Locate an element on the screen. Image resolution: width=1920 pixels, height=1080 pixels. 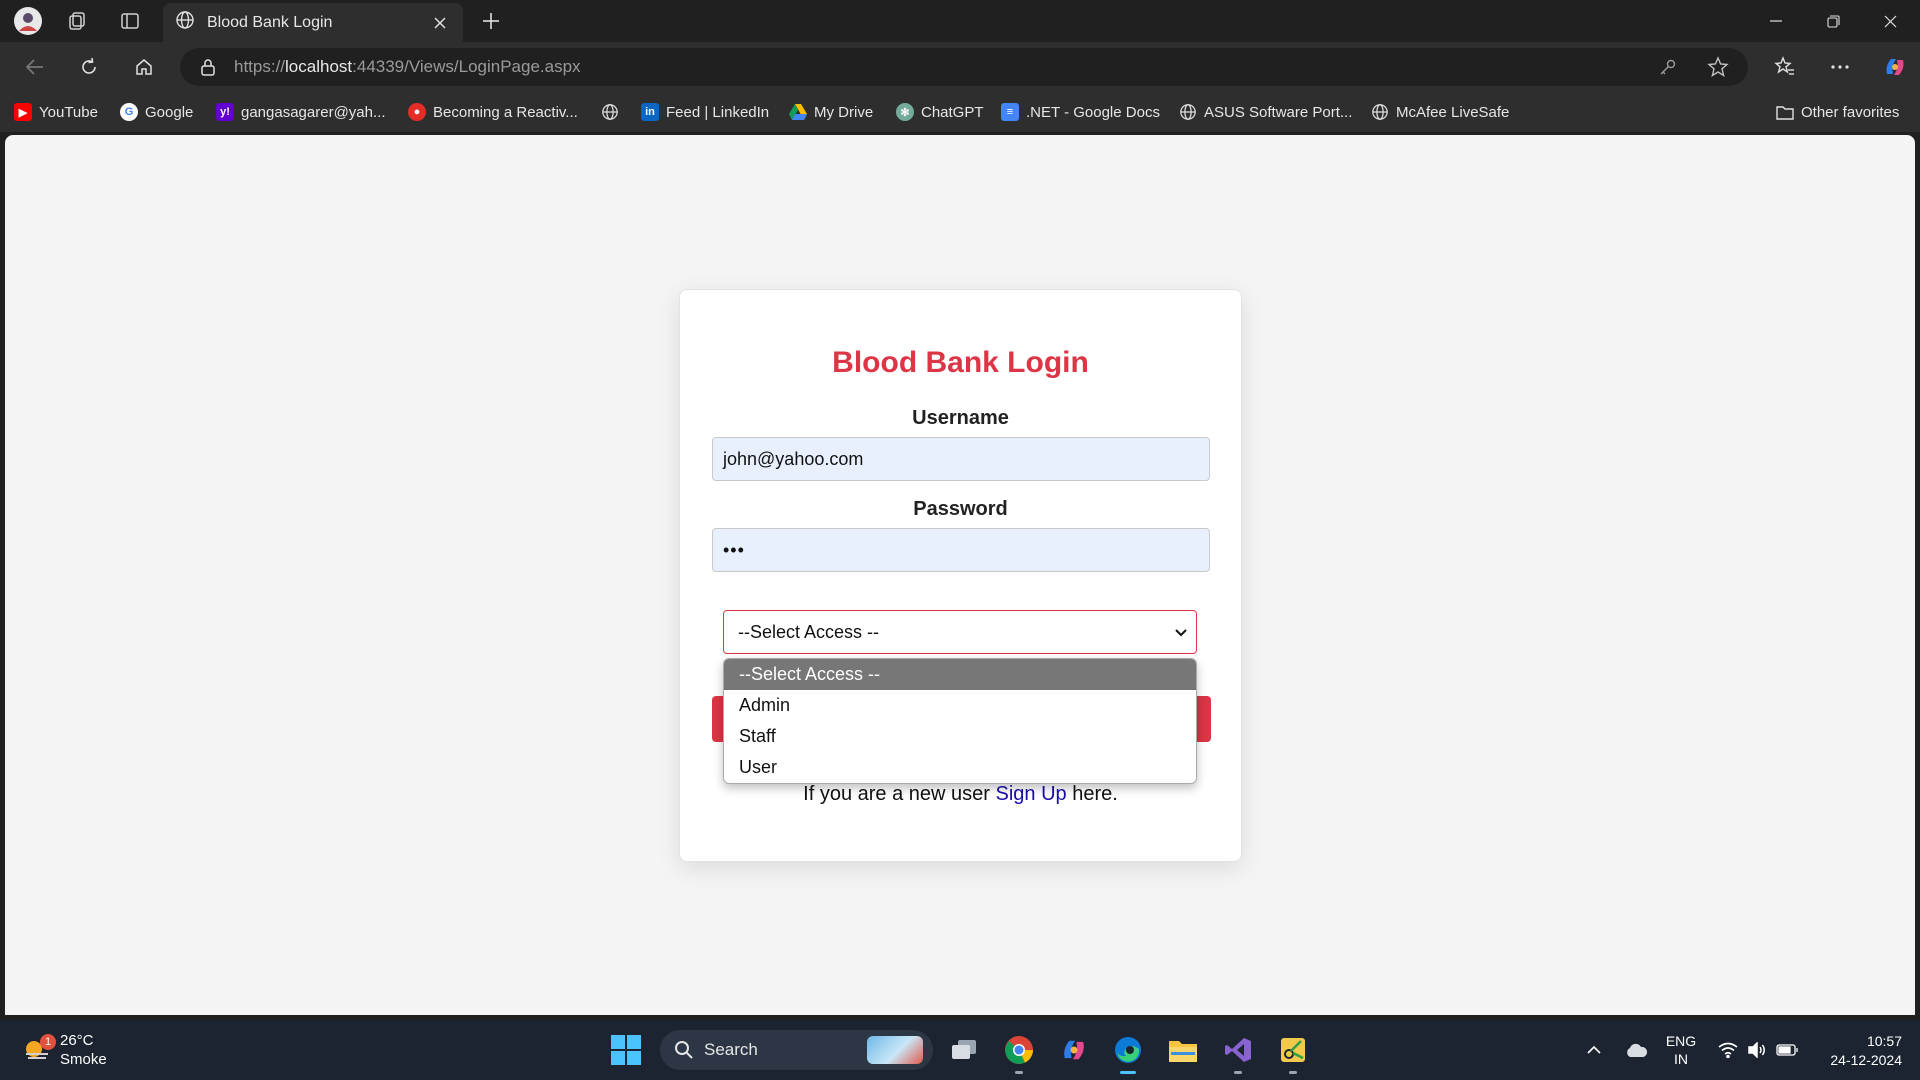
youtube-icon: ▶ is located at coordinates (23, 112).